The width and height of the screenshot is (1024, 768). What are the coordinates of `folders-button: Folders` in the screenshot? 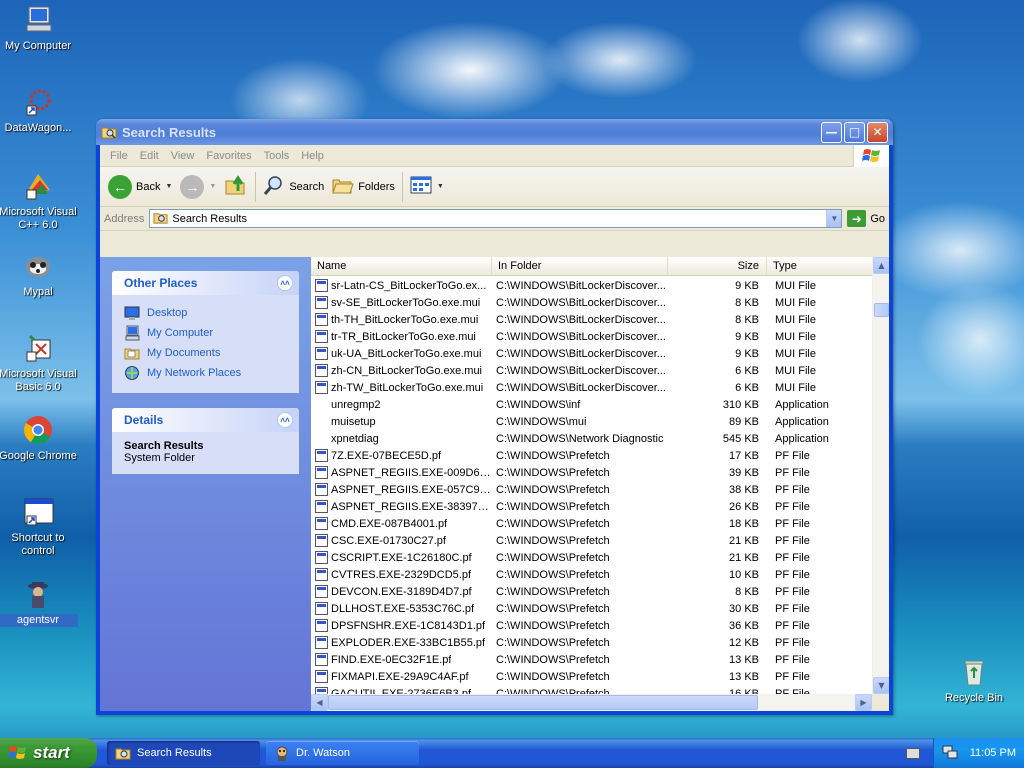 It's located at (363, 187).